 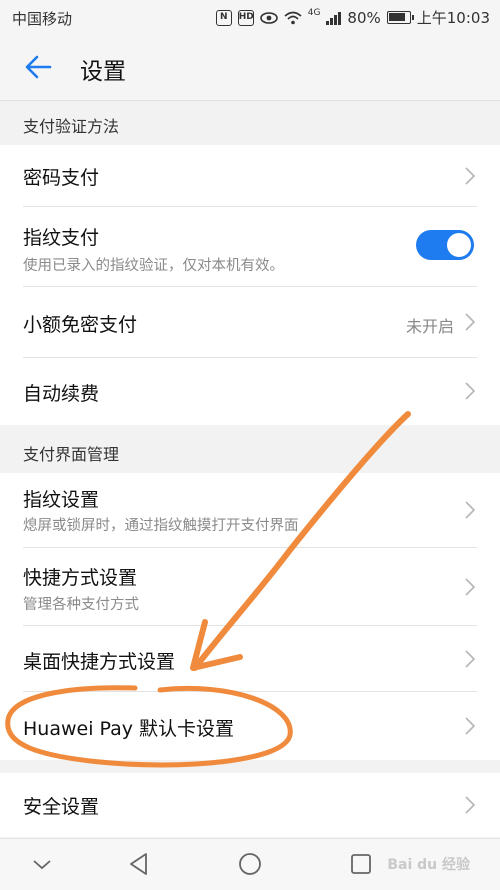 What do you see at coordinates (250, 587) in the screenshot?
I see `list-item-shortcut-settings: 快捷方式设置 管理各种支付方式` at bounding box center [250, 587].